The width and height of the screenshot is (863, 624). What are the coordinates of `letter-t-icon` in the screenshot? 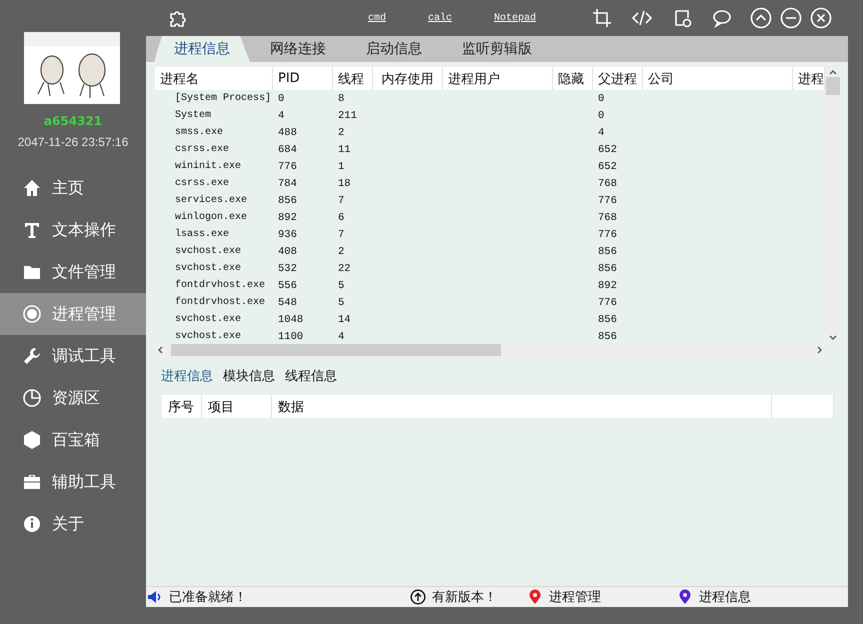 It's located at (32, 230).